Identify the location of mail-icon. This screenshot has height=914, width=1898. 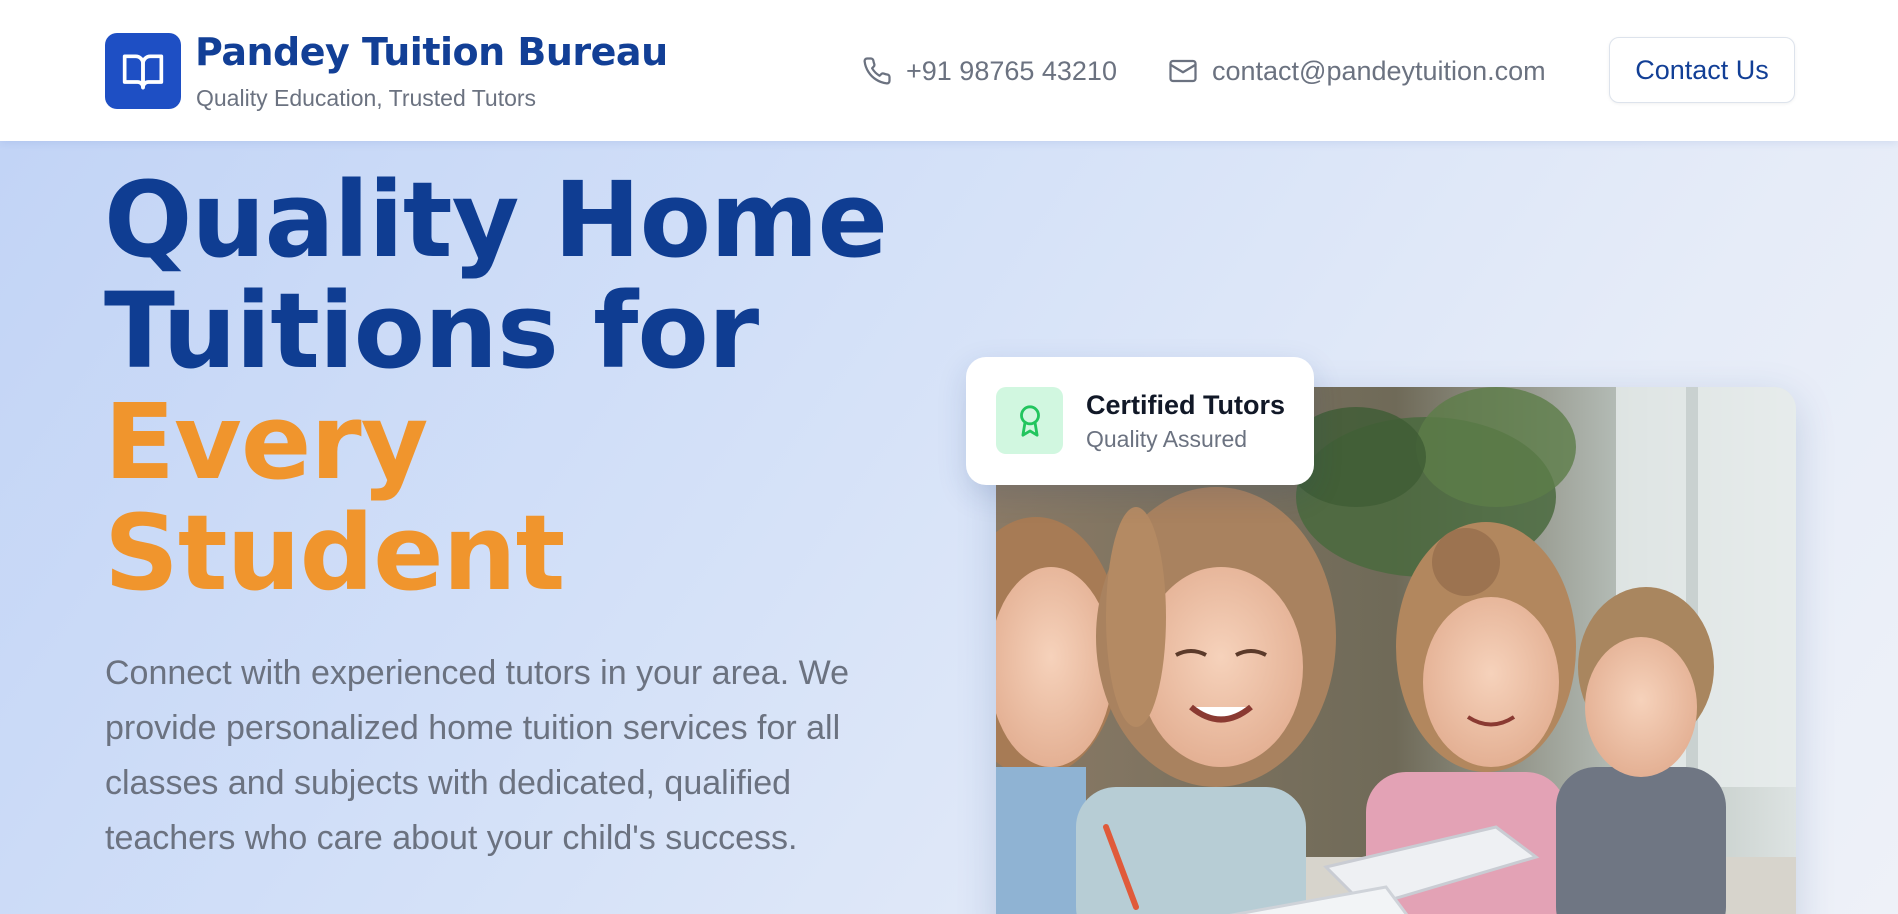
(1183, 71).